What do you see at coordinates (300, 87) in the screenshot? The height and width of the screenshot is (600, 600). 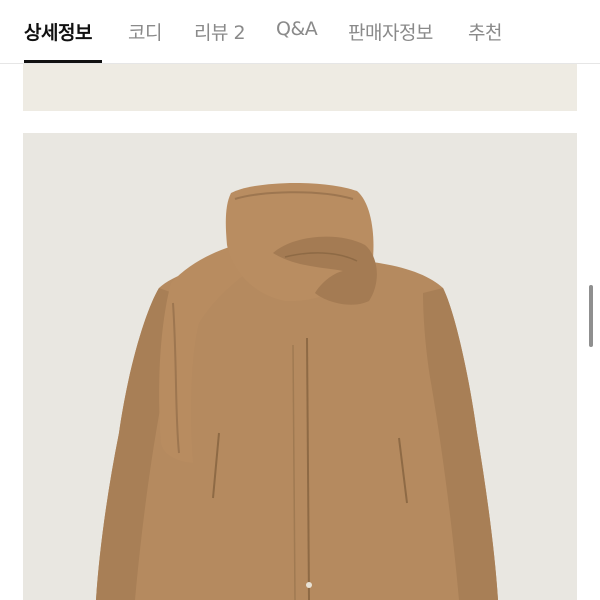 I see `product-image-top` at bounding box center [300, 87].